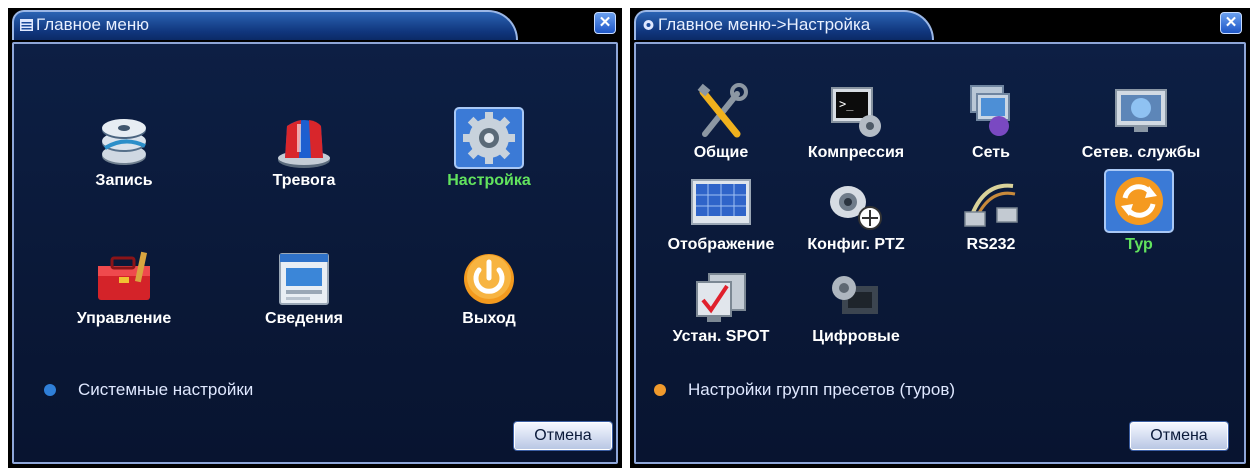  I want to click on menu-item-record: Запись, so click(124, 151).